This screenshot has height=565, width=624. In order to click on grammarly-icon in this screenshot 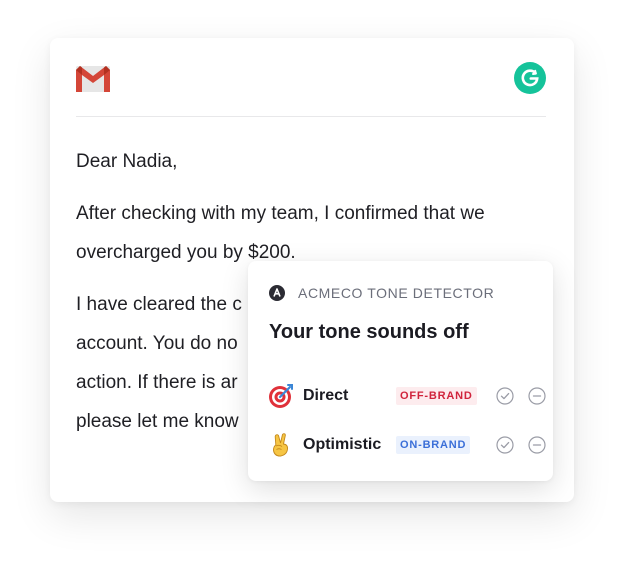, I will do `click(530, 78)`.